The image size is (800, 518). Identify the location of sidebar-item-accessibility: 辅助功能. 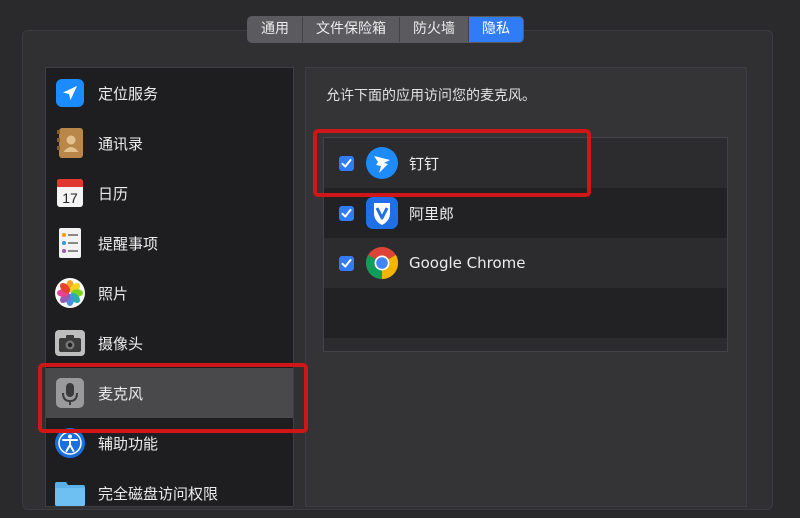
(169, 443).